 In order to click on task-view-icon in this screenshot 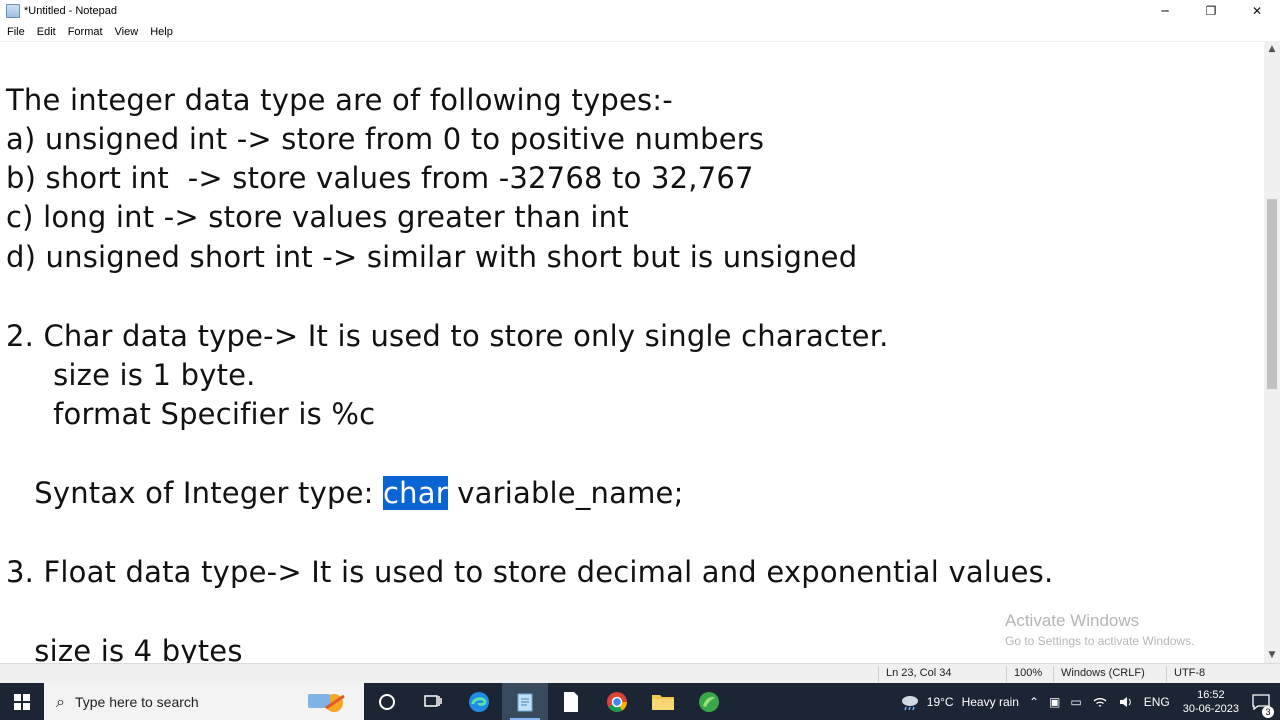, I will do `click(433, 701)`.